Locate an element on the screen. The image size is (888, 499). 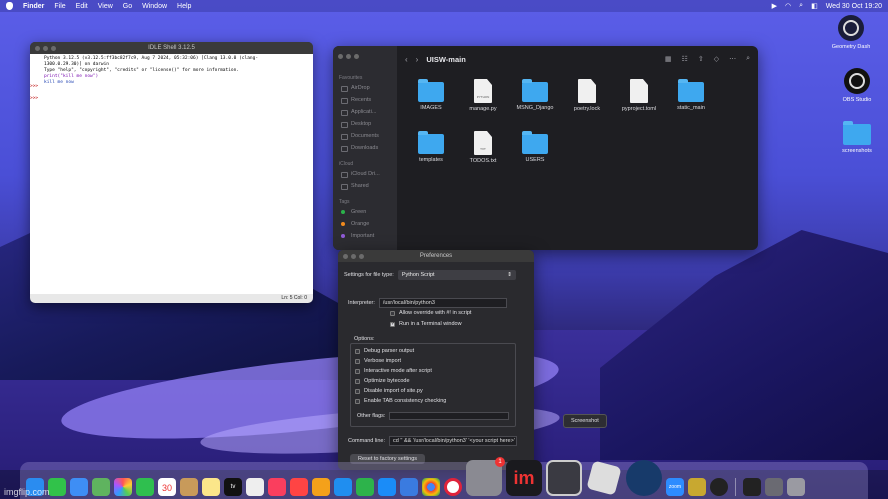
pages-dock-icon is located at coordinates (321, 487).